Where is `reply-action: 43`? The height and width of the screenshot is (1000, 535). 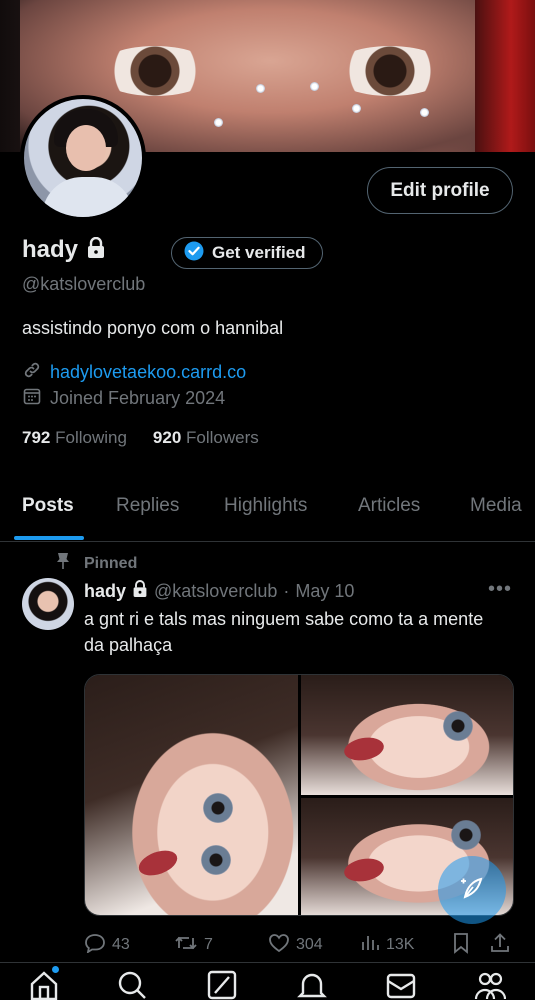
reply-action: 43 is located at coordinates (107, 945).